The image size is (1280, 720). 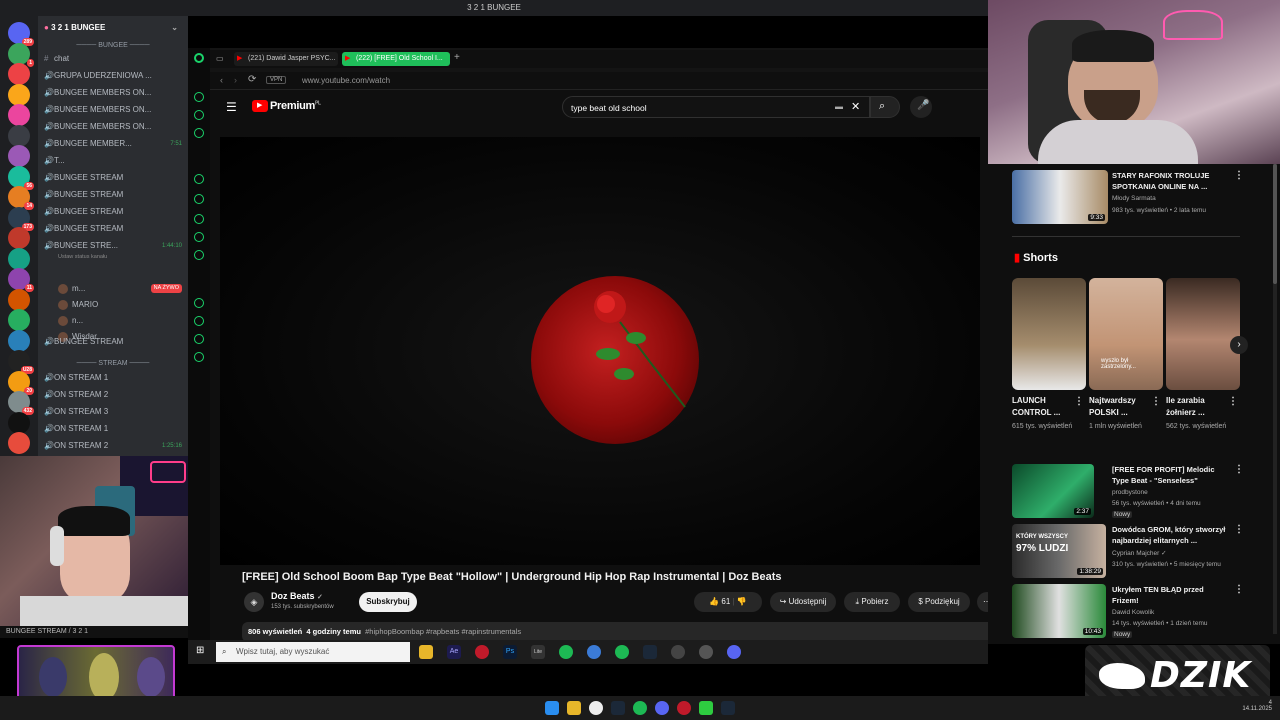 I want to click on server-icon: 11, so click(x=21, y=280).